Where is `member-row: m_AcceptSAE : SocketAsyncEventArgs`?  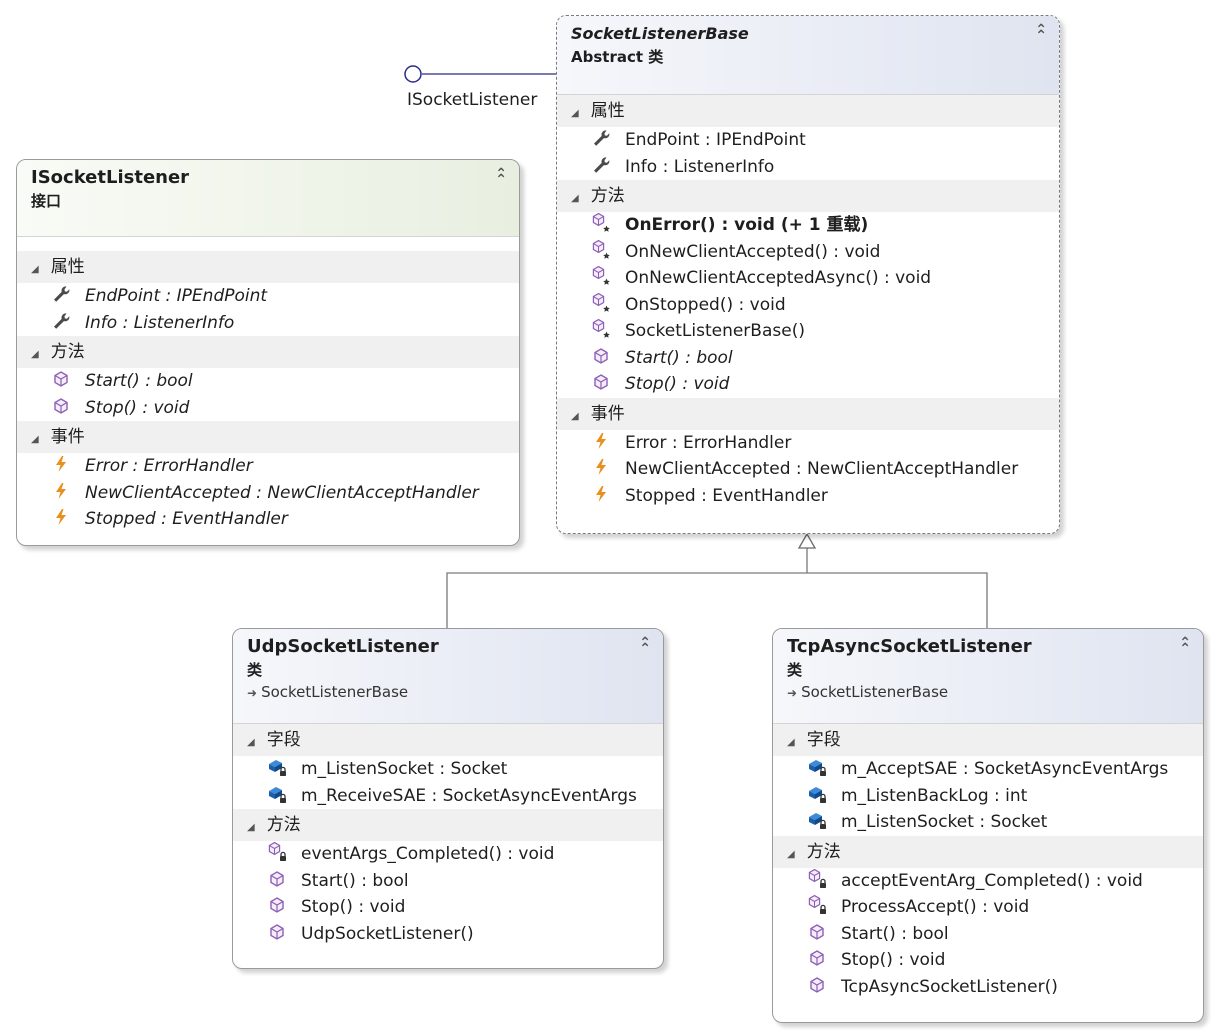
member-row: m_AcceptSAE : SocketAsyncEventArgs is located at coordinates (988, 769).